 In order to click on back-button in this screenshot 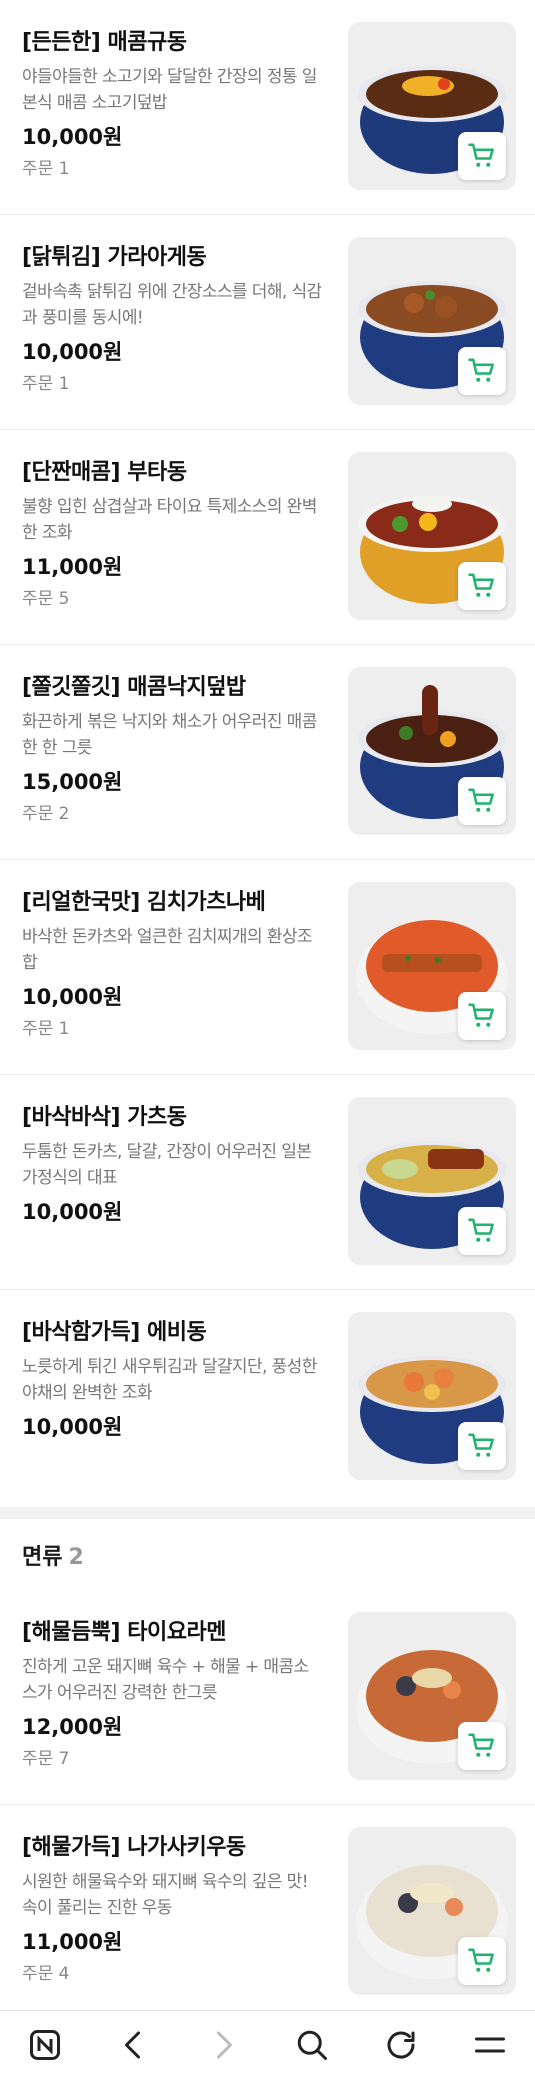, I will do `click(134, 2045)`.